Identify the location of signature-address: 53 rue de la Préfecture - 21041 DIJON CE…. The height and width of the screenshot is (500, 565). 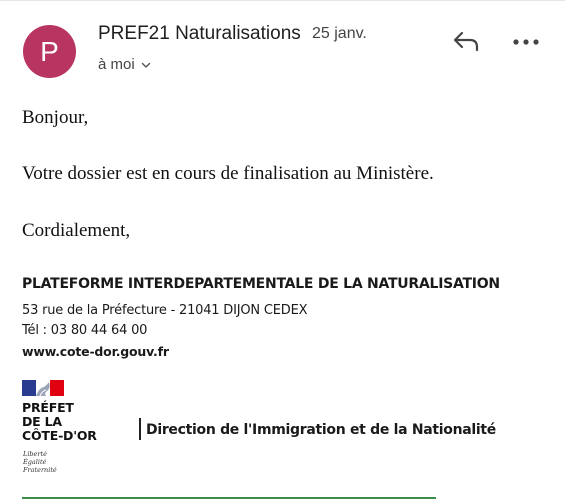
(165, 310).